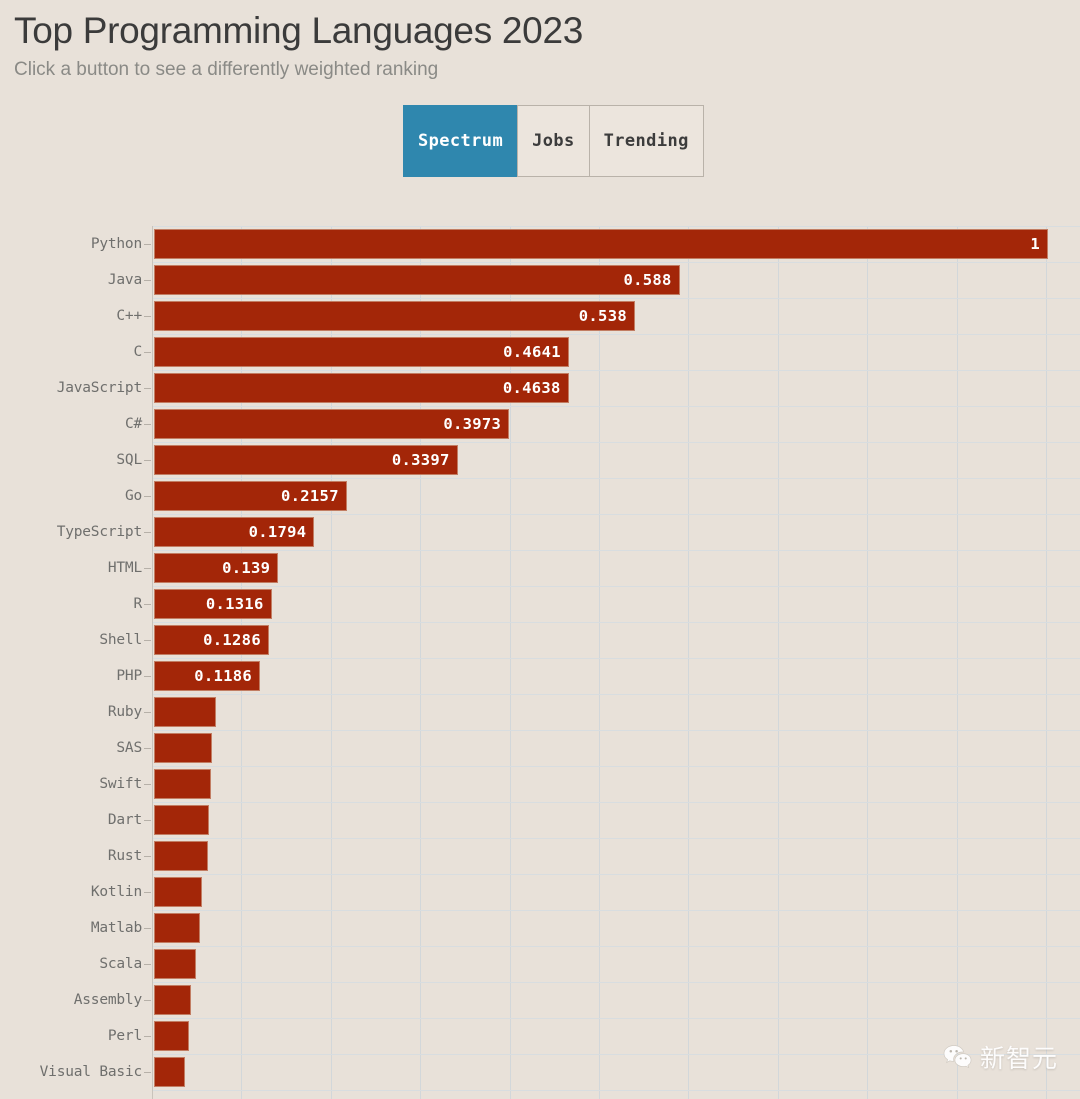 This screenshot has width=1080, height=1099. I want to click on bar-row: Scala, so click(540, 964).